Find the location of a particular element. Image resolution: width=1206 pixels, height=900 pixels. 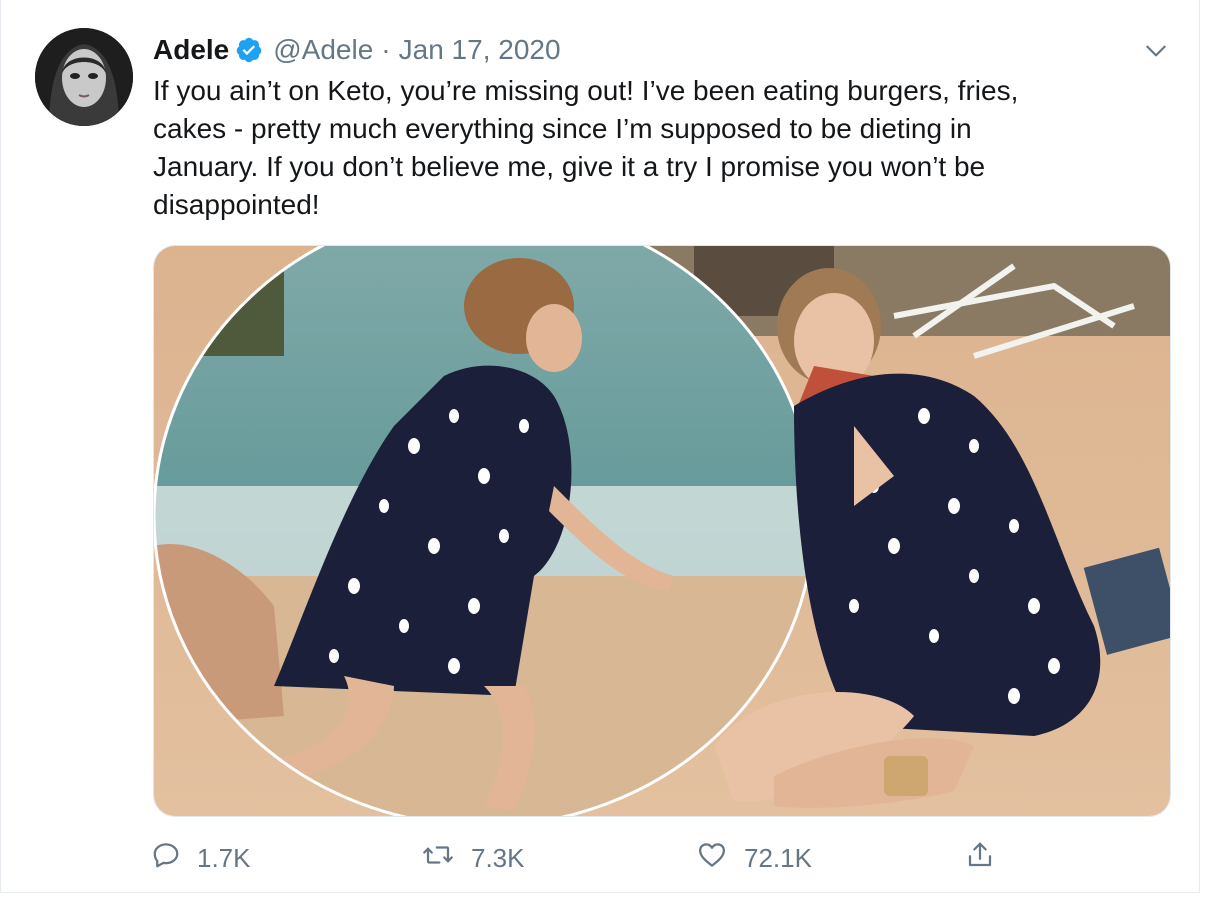

share-icon is located at coordinates (988, 858).